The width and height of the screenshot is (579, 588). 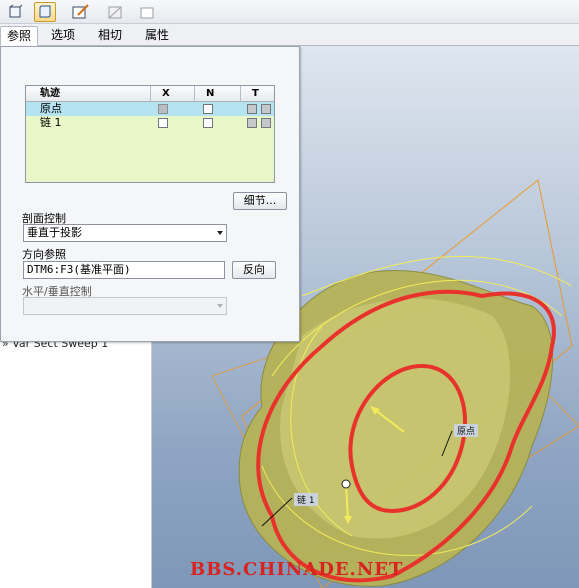 I want to click on origin-label: 原点, so click(x=466, y=430).